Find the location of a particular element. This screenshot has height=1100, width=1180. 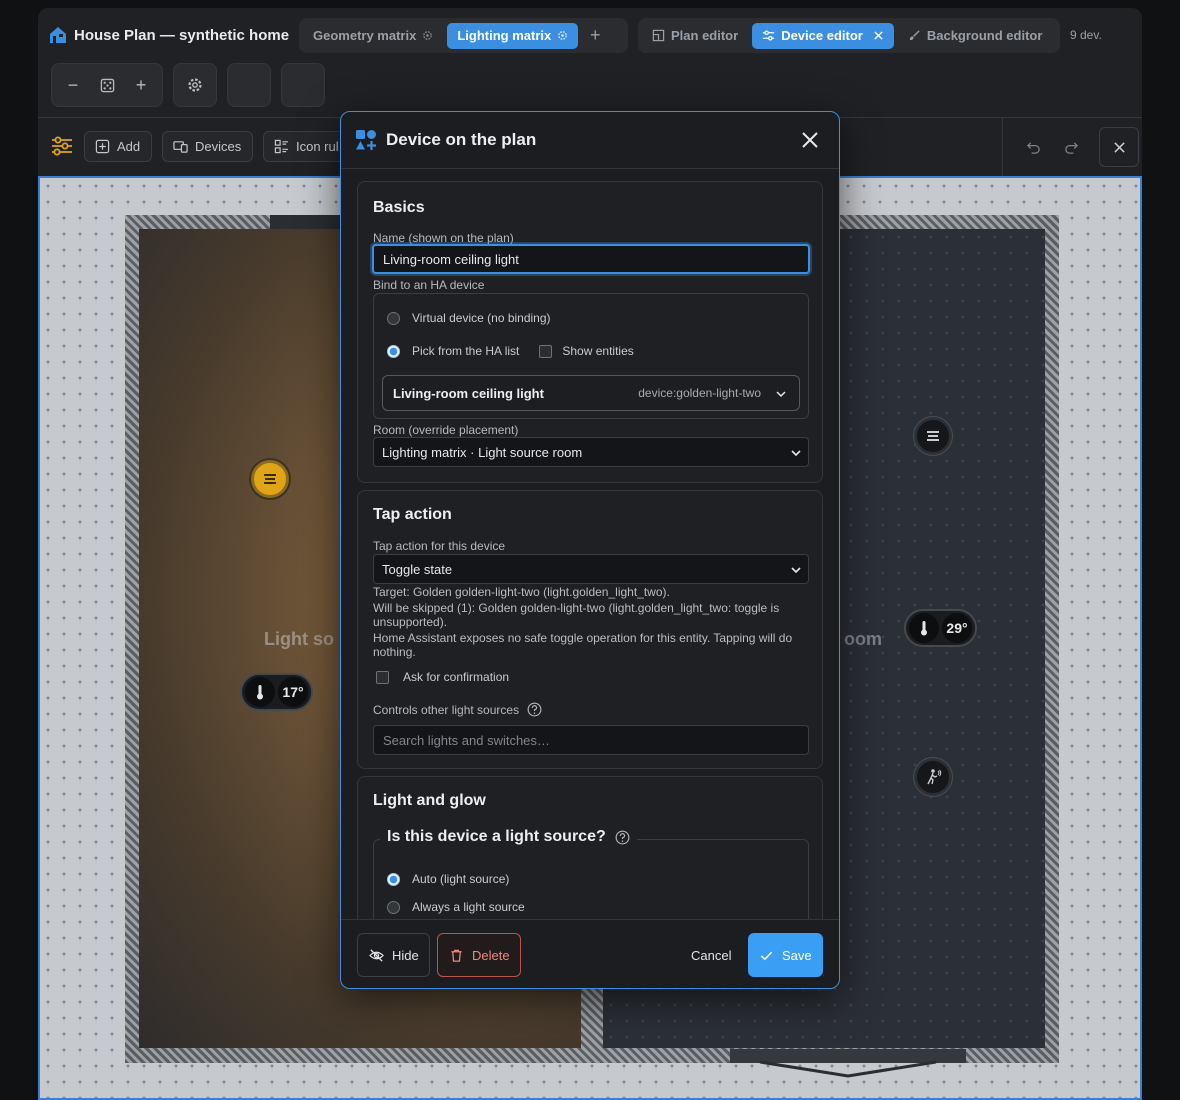

light-marker is located at coordinates (933, 436).